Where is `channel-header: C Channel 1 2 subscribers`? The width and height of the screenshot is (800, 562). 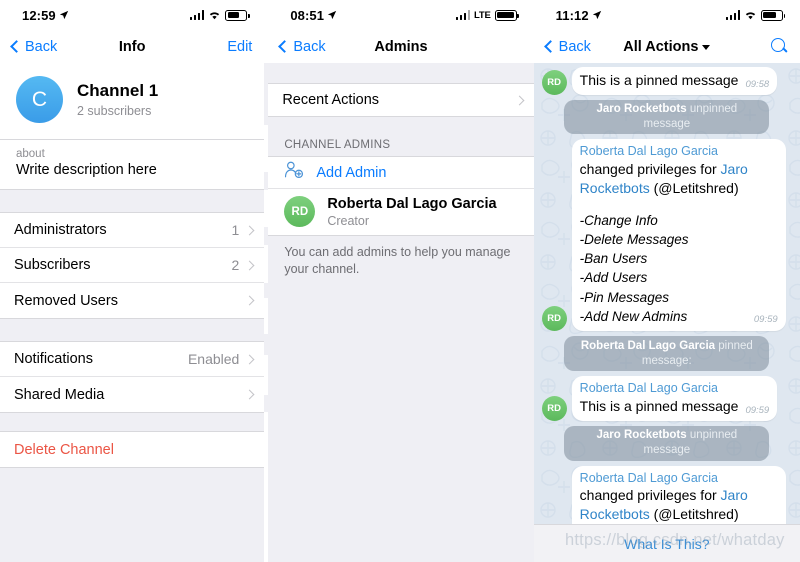
channel-header: C Channel 1 2 subscribers is located at coordinates (132, 101).